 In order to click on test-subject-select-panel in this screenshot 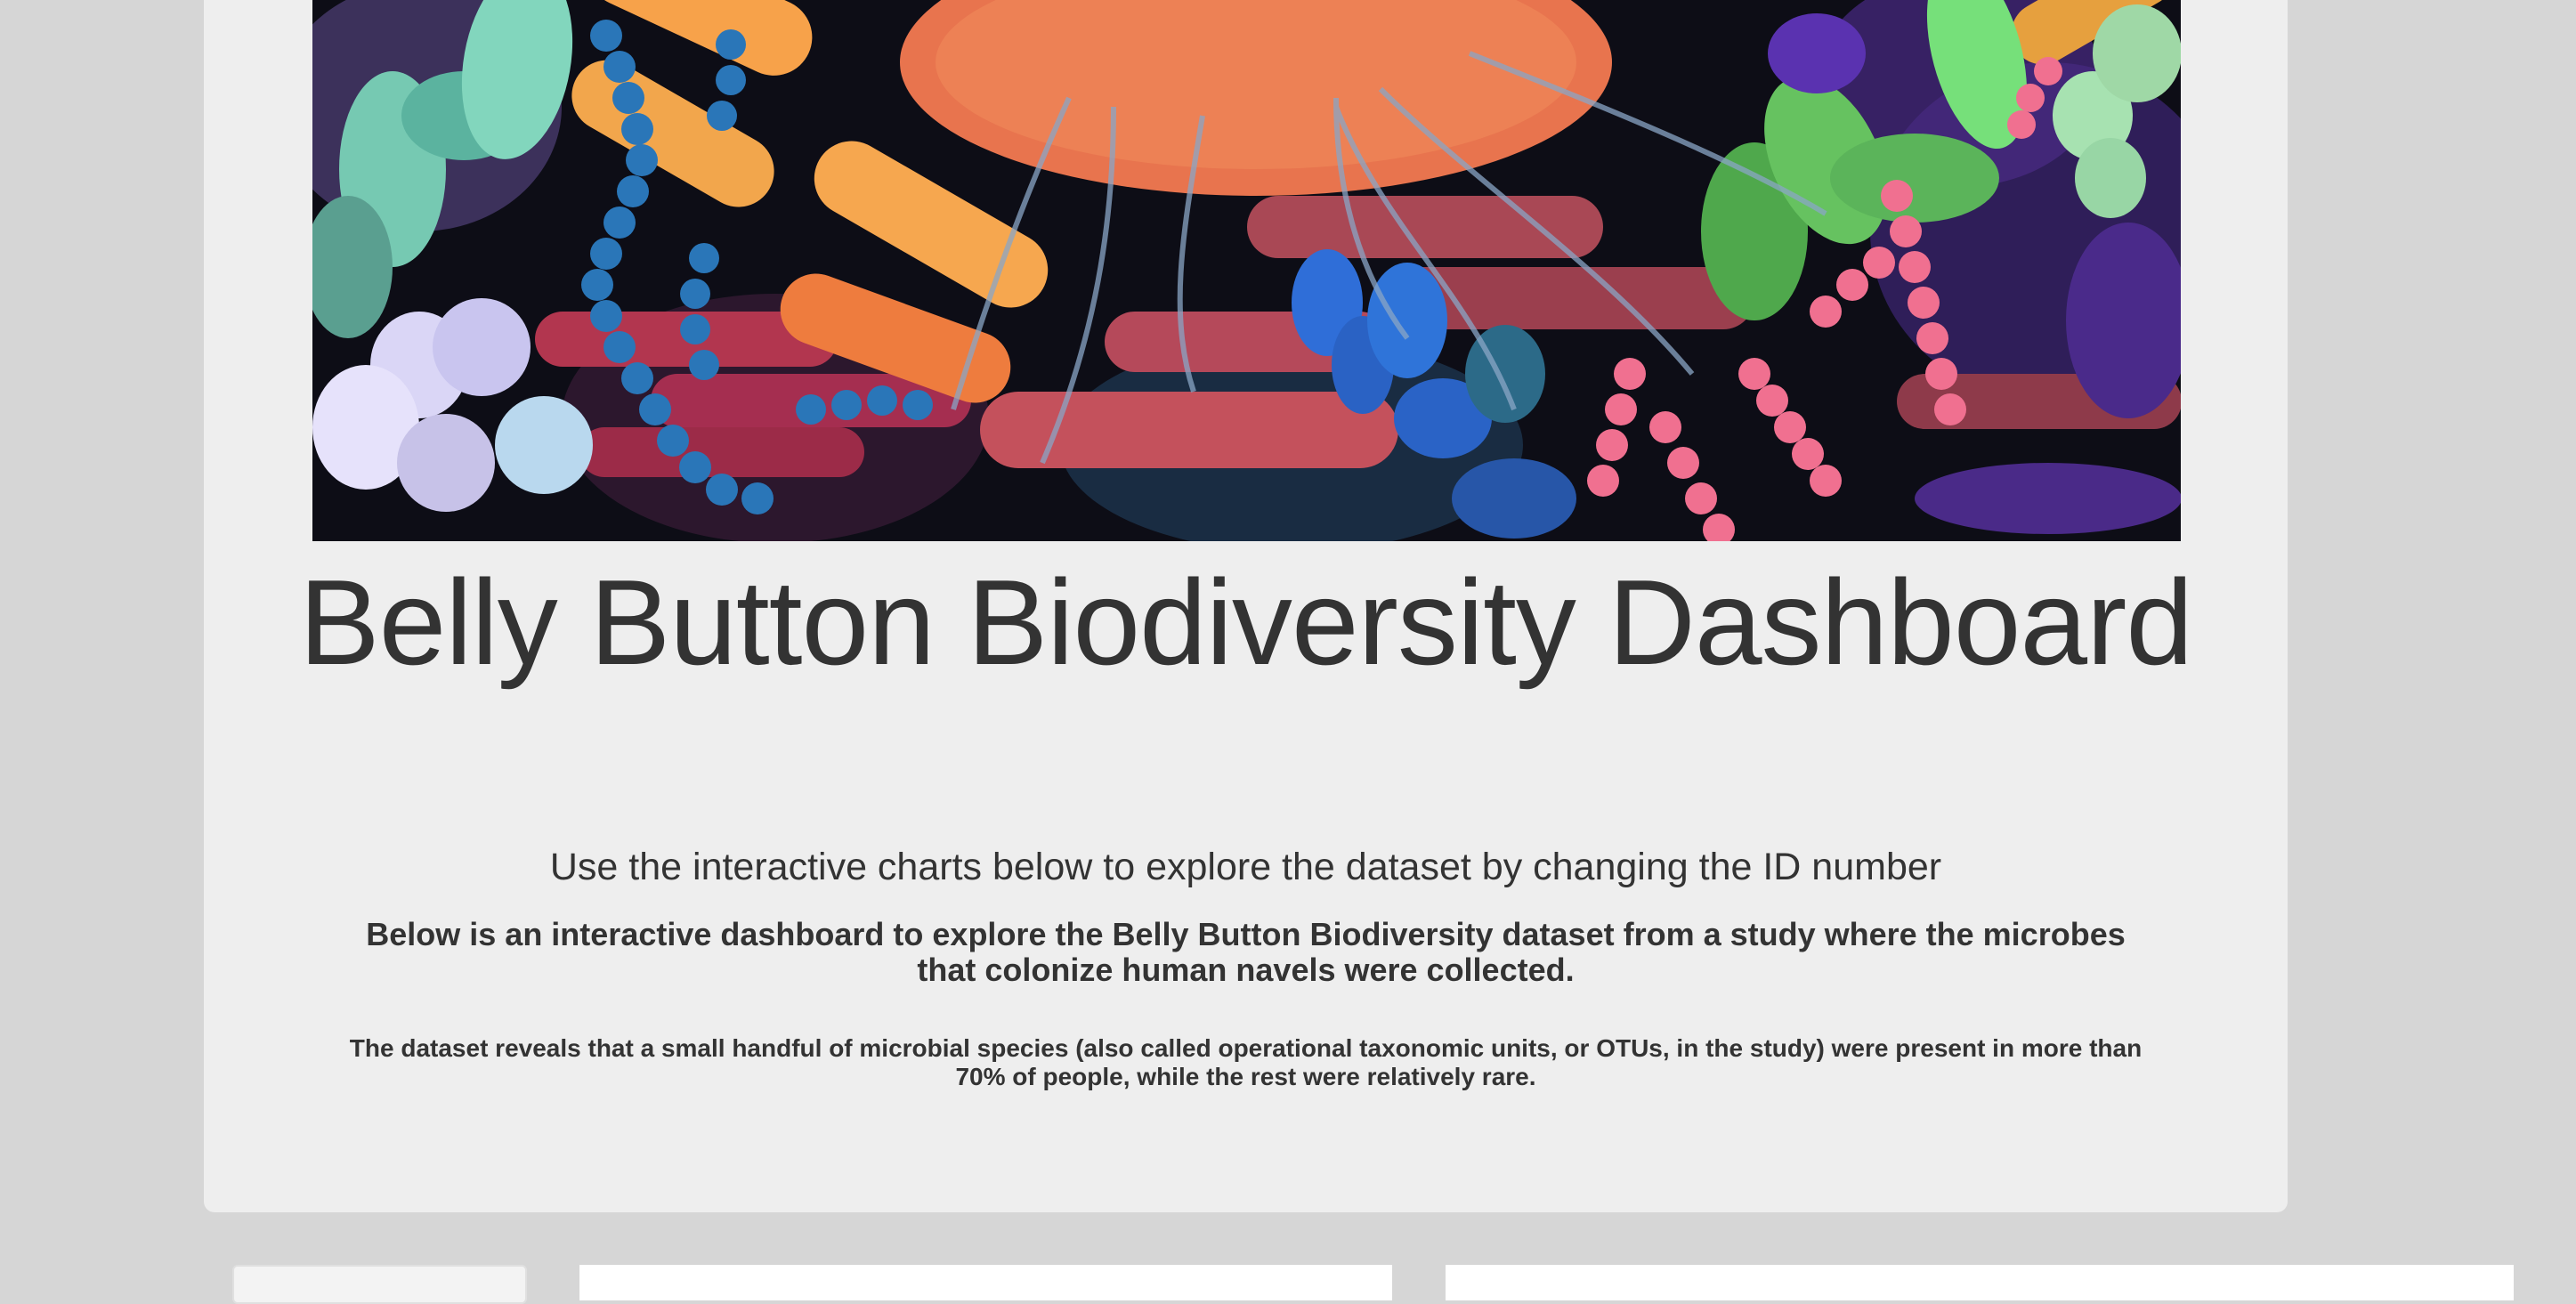, I will do `click(379, 1284)`.